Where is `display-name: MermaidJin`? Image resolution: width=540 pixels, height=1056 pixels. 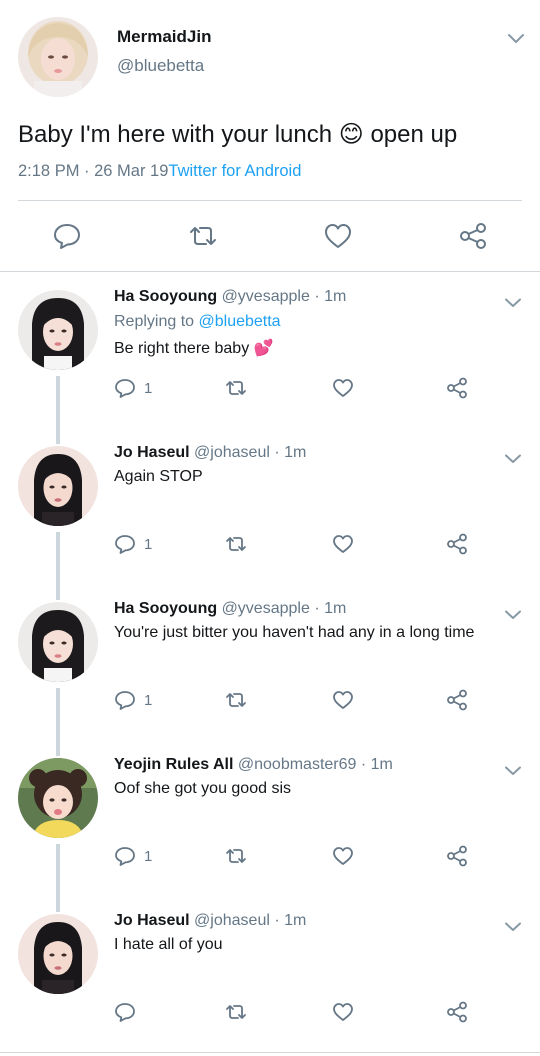 display-name: MermaidJin is located at coordinates (164, 37).